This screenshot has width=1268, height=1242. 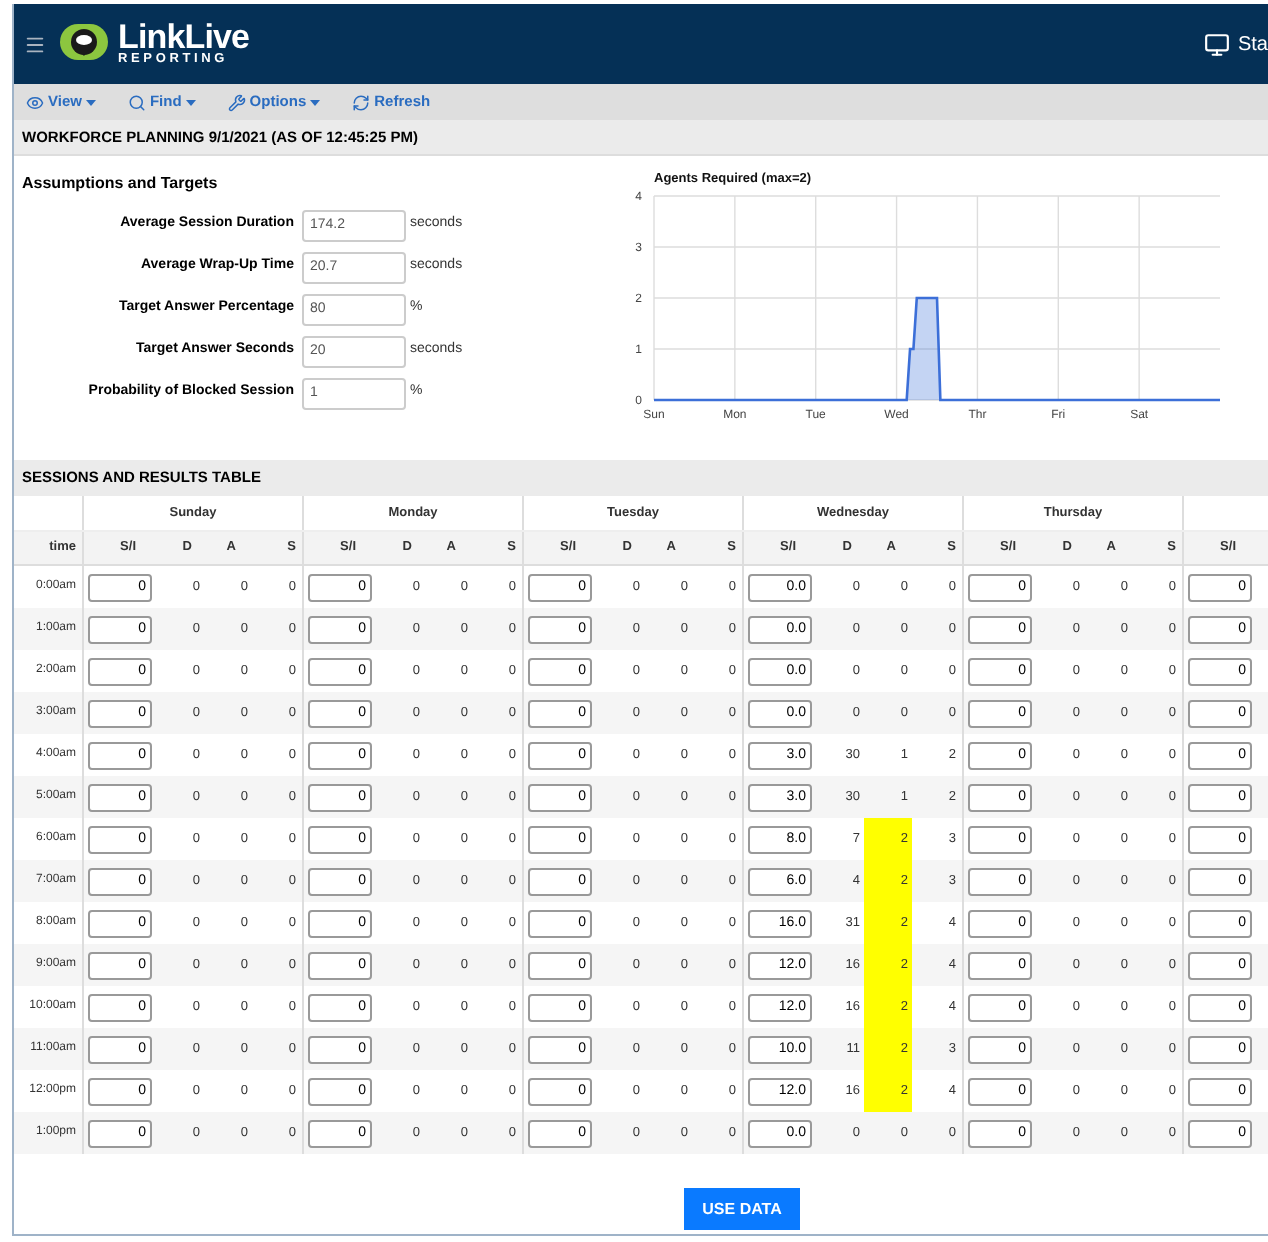 I want to click on wrench-icon, so click(x=236, y=102).